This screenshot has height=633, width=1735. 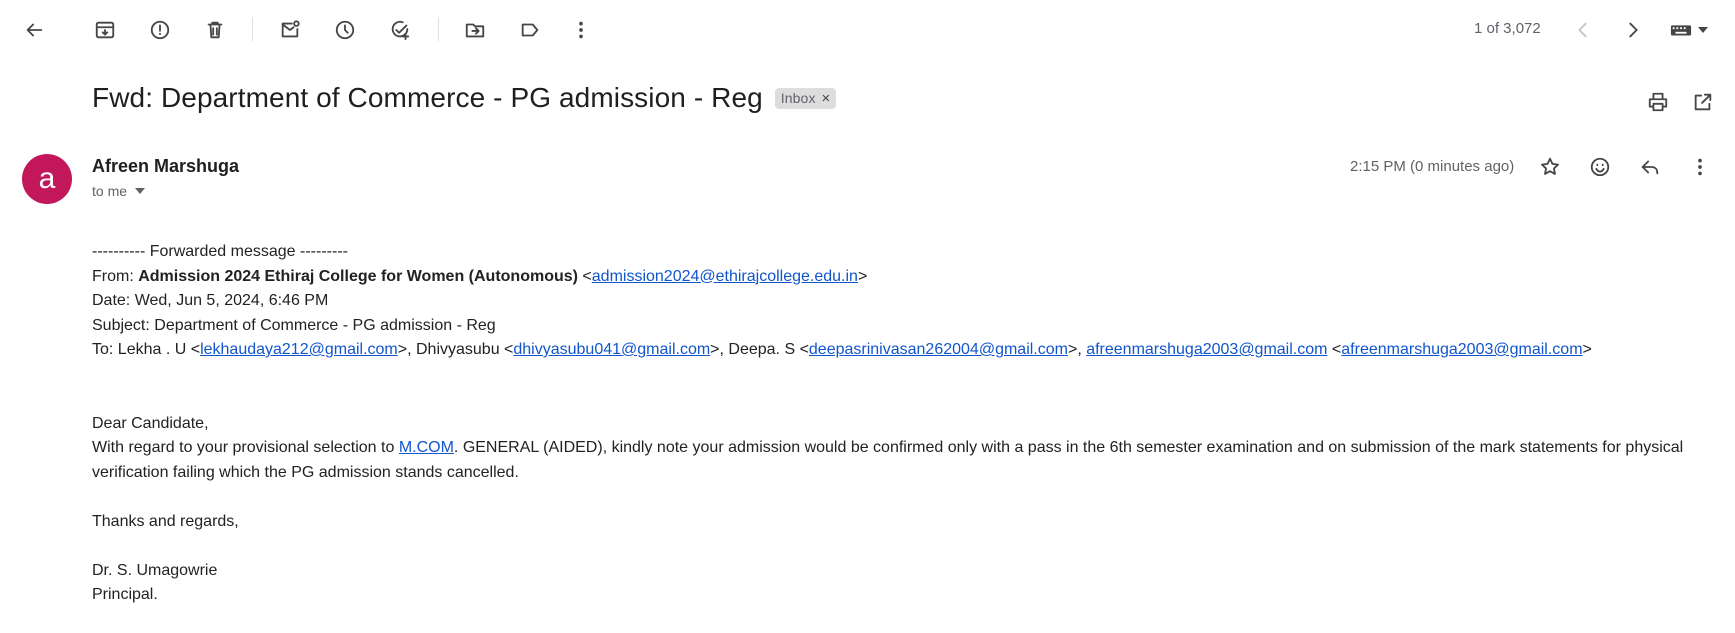 I want to click on star-button, so click(x=1550, y=167).